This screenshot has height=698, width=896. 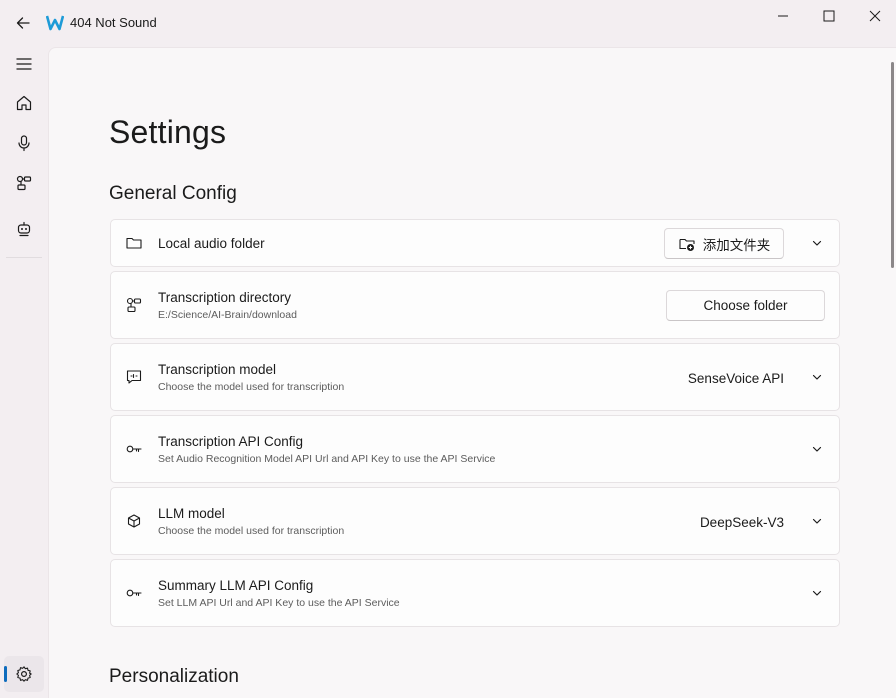 I want to click on arrow-left-icon, so click(x=23, y=23).